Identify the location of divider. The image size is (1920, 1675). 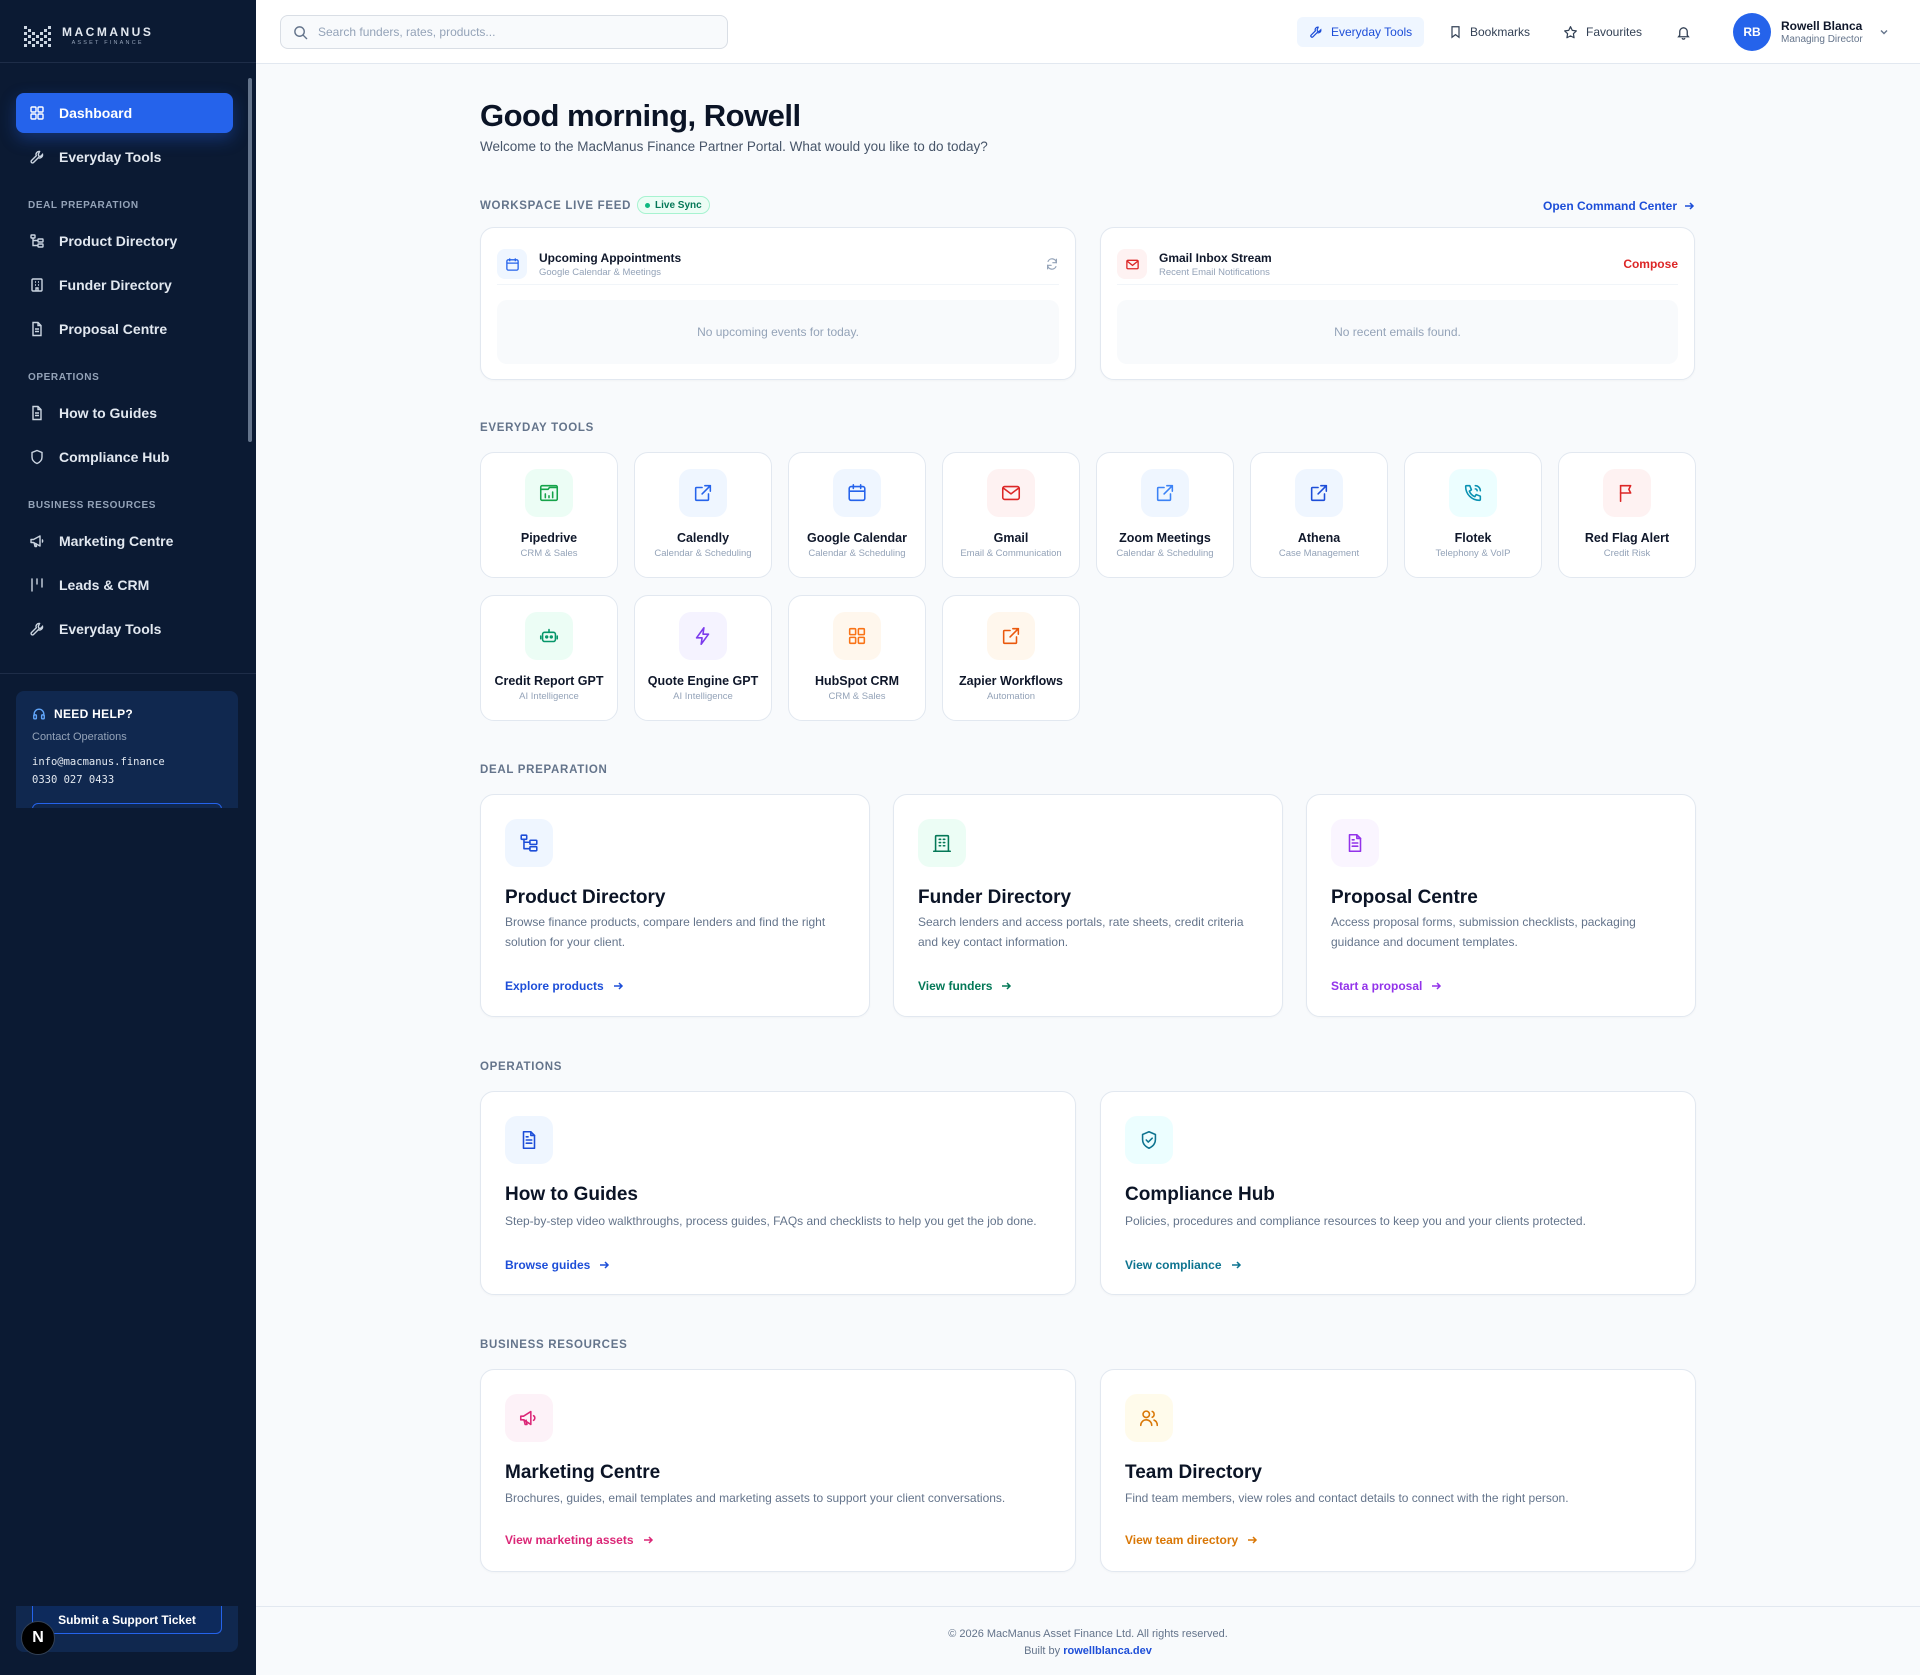
(778, 284).